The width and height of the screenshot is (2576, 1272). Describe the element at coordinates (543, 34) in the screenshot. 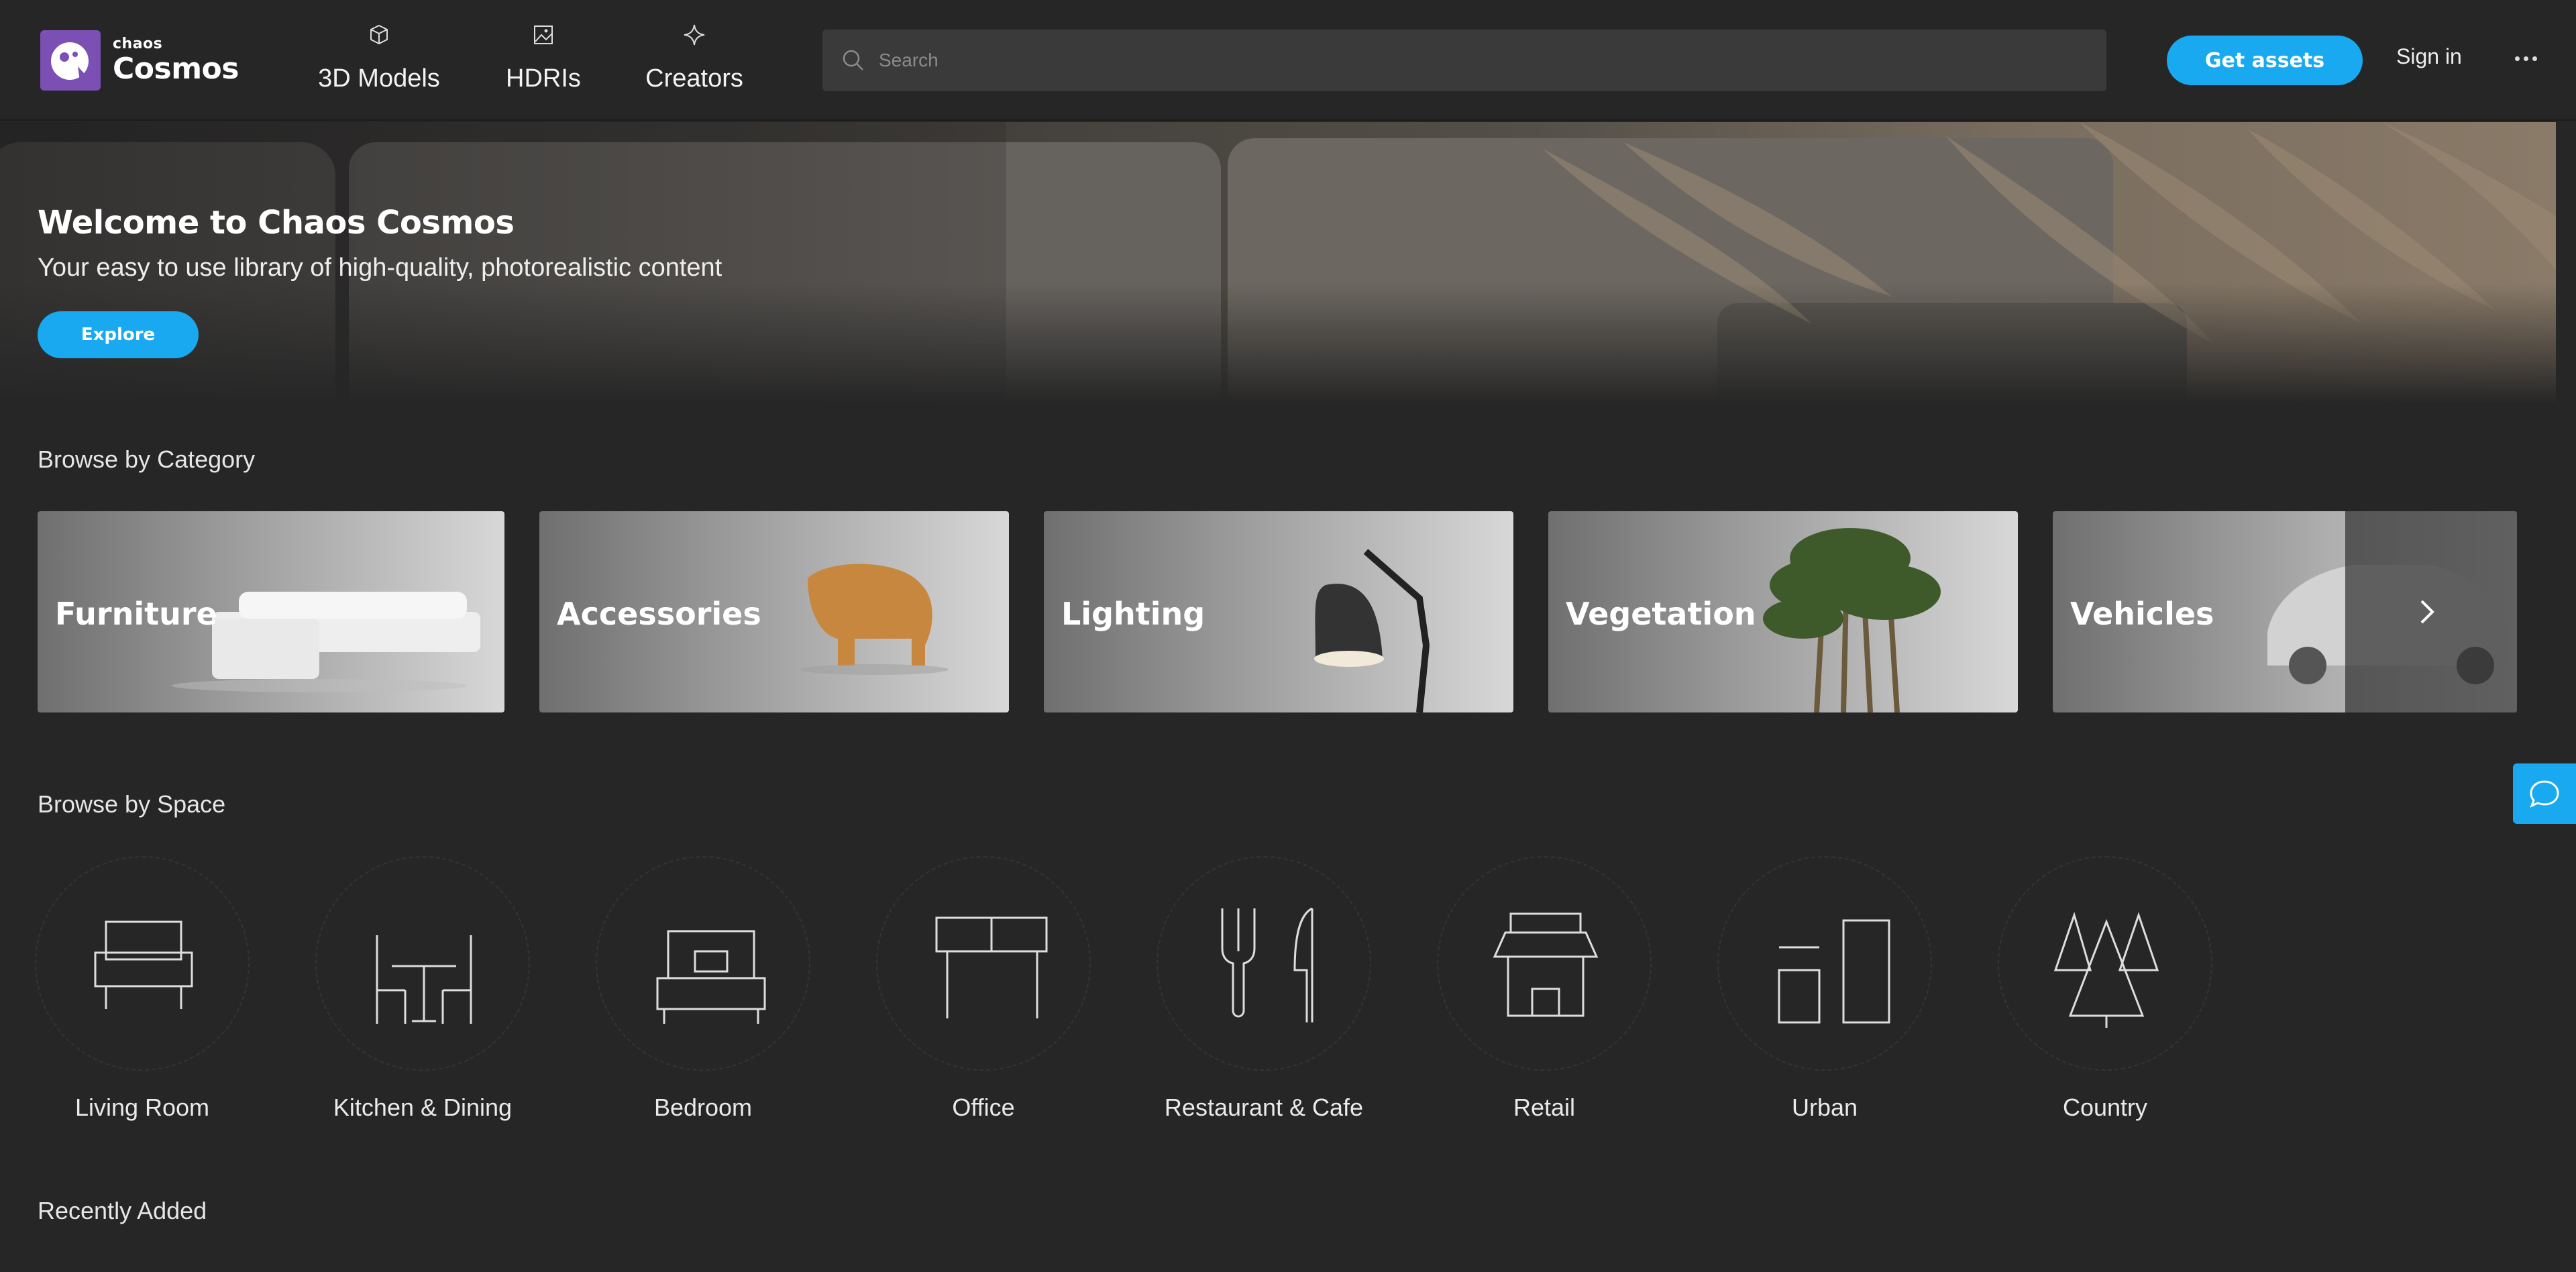

I see `image-icon` at that location.